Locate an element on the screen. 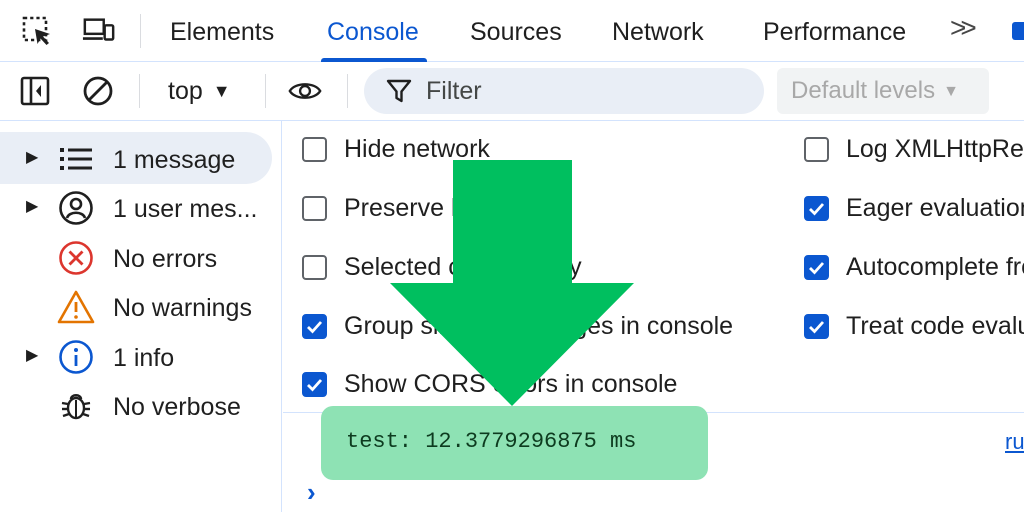 The image size is (1024, 512). setting-label: Treat code evaluation as user action is located at coordinates (935, 325).